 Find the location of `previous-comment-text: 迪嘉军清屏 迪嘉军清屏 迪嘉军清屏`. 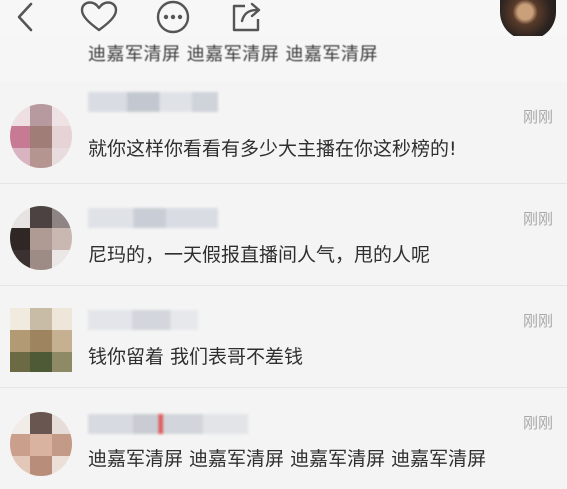

previous-comment-text: 迪嘉军清屏 迪嘉军清屏 迪嘉军清屏 is located at coordinates (233, 54).